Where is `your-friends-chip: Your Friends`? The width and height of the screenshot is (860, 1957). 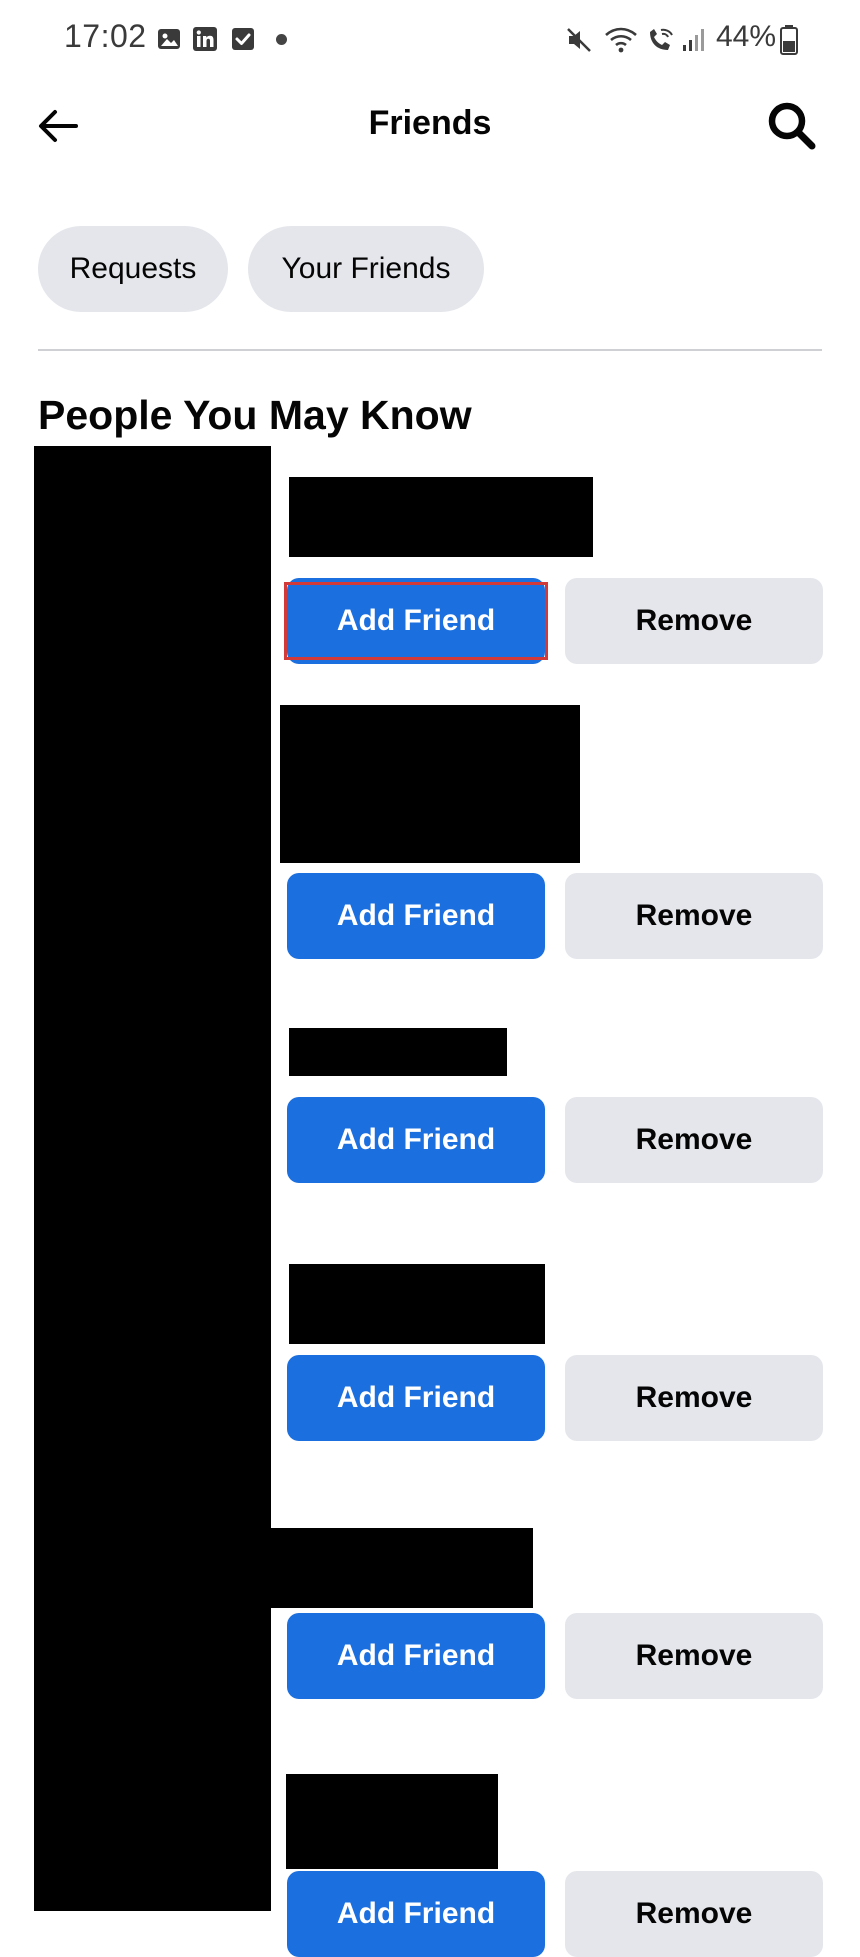
your-friends-chip: Your Friends is located at coordinates (366, 269).